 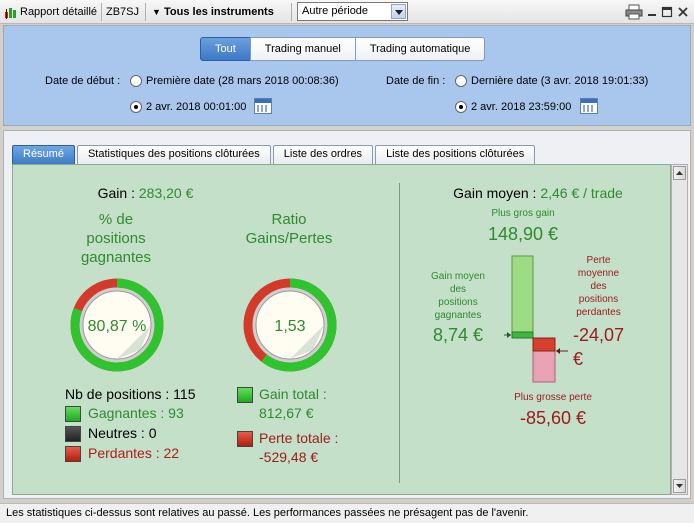 What do you see at coordinates (122, 12) in the screenshot?
I see `account-label: ZB7SJ` at bounding box center [122, 12].